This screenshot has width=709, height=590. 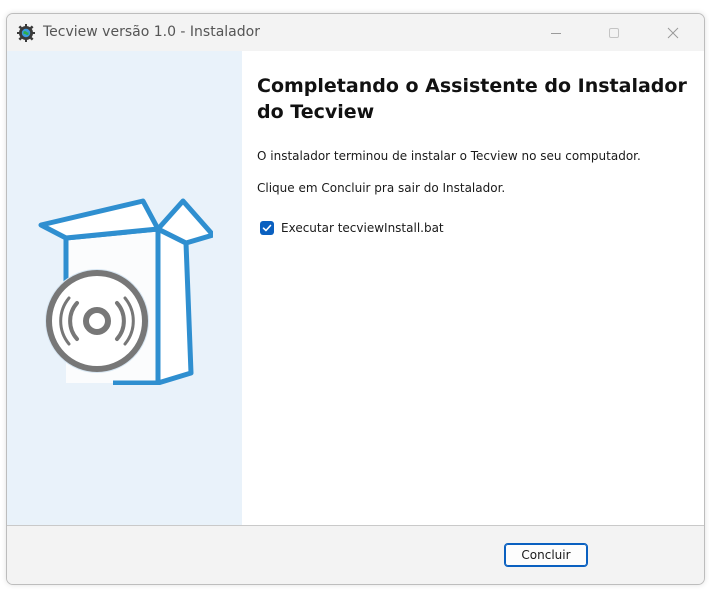 I want to click on checkmark-icon, so click(x=267, y=228).